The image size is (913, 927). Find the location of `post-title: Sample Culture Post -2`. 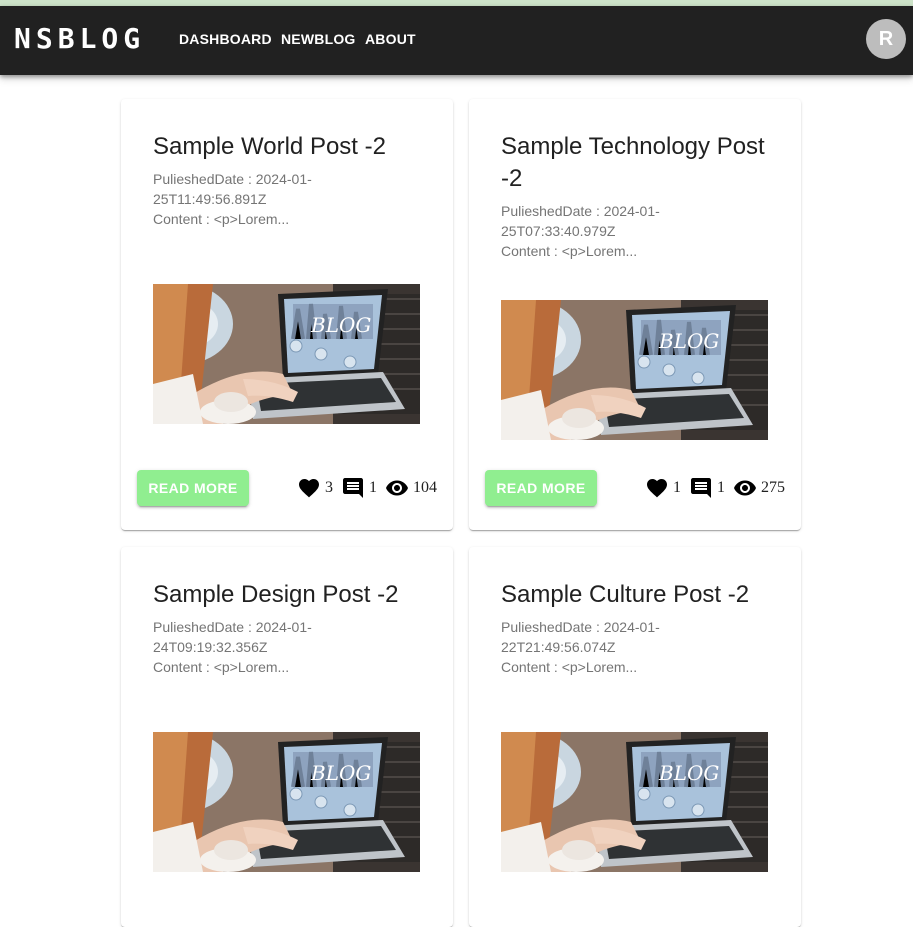

post-title: Sample Culture Post -2 is located at coordinates (625, 594).